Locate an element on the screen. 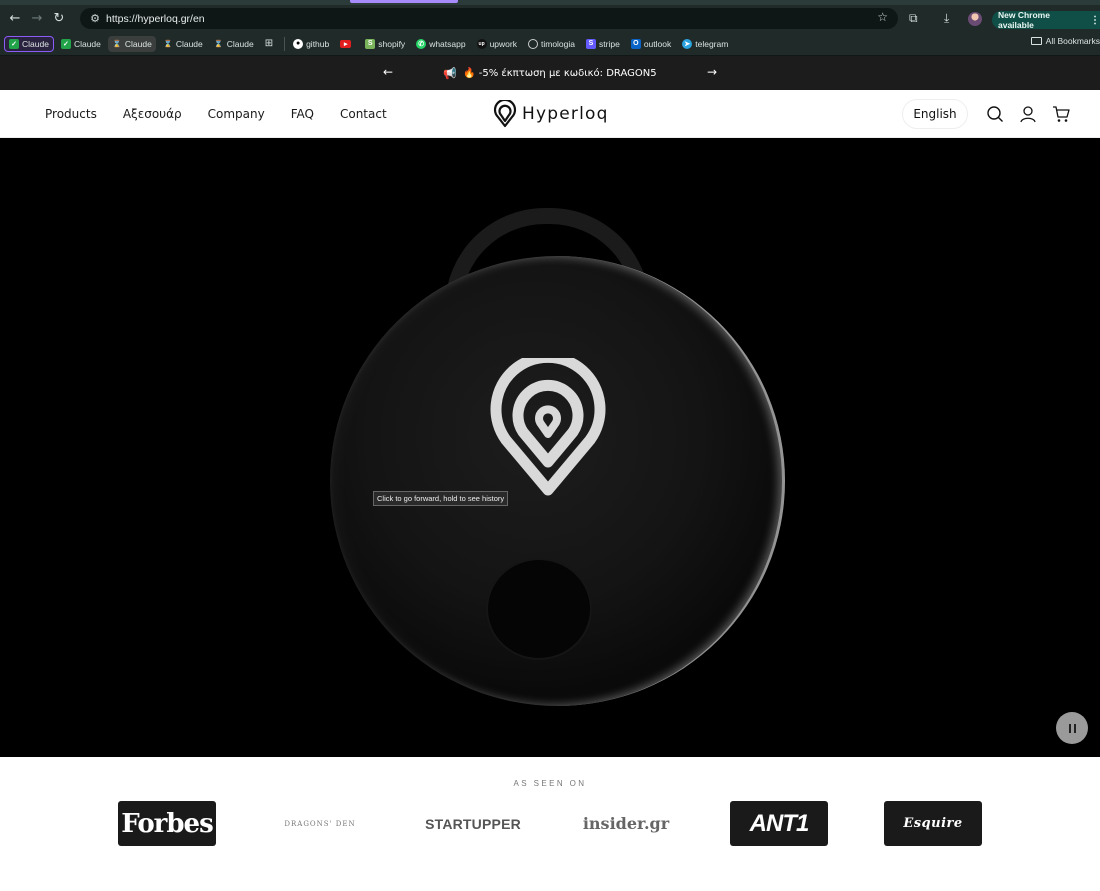  press-logo-dragons-den: DRAGONS' DEN is located at coordinates (320, 823).